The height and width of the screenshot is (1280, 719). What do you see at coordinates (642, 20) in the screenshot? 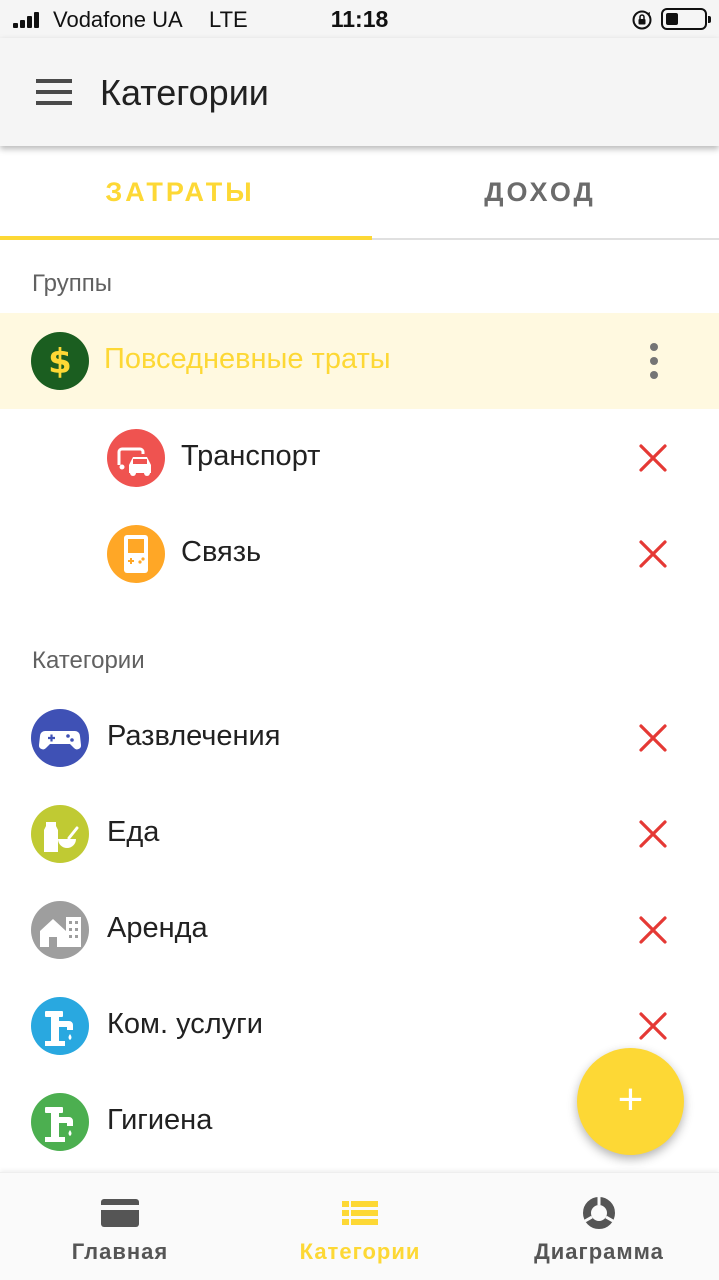
I see `rotation-lock-icon` at bounding box center [642, 20].